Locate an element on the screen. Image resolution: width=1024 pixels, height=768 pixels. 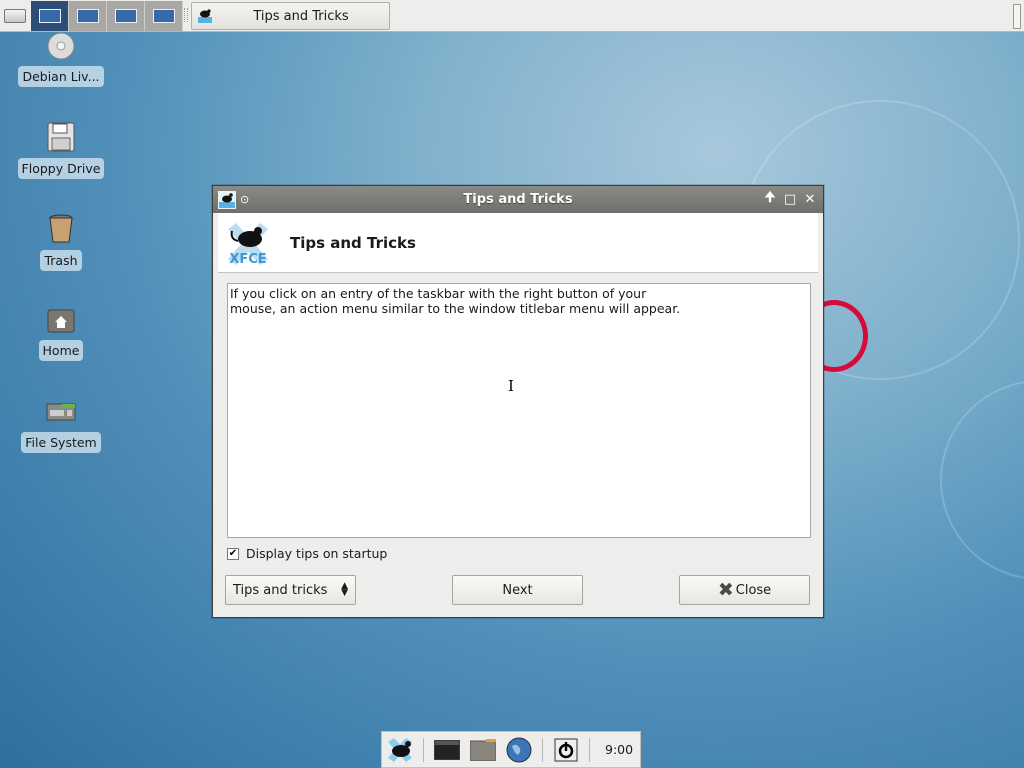
logout-button is located at coordinates (566, 750).